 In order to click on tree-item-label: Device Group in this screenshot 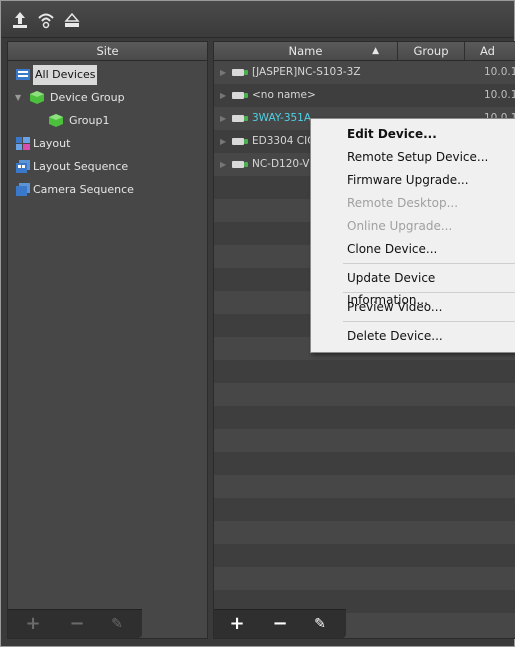, I will do `click(87, 97)`.